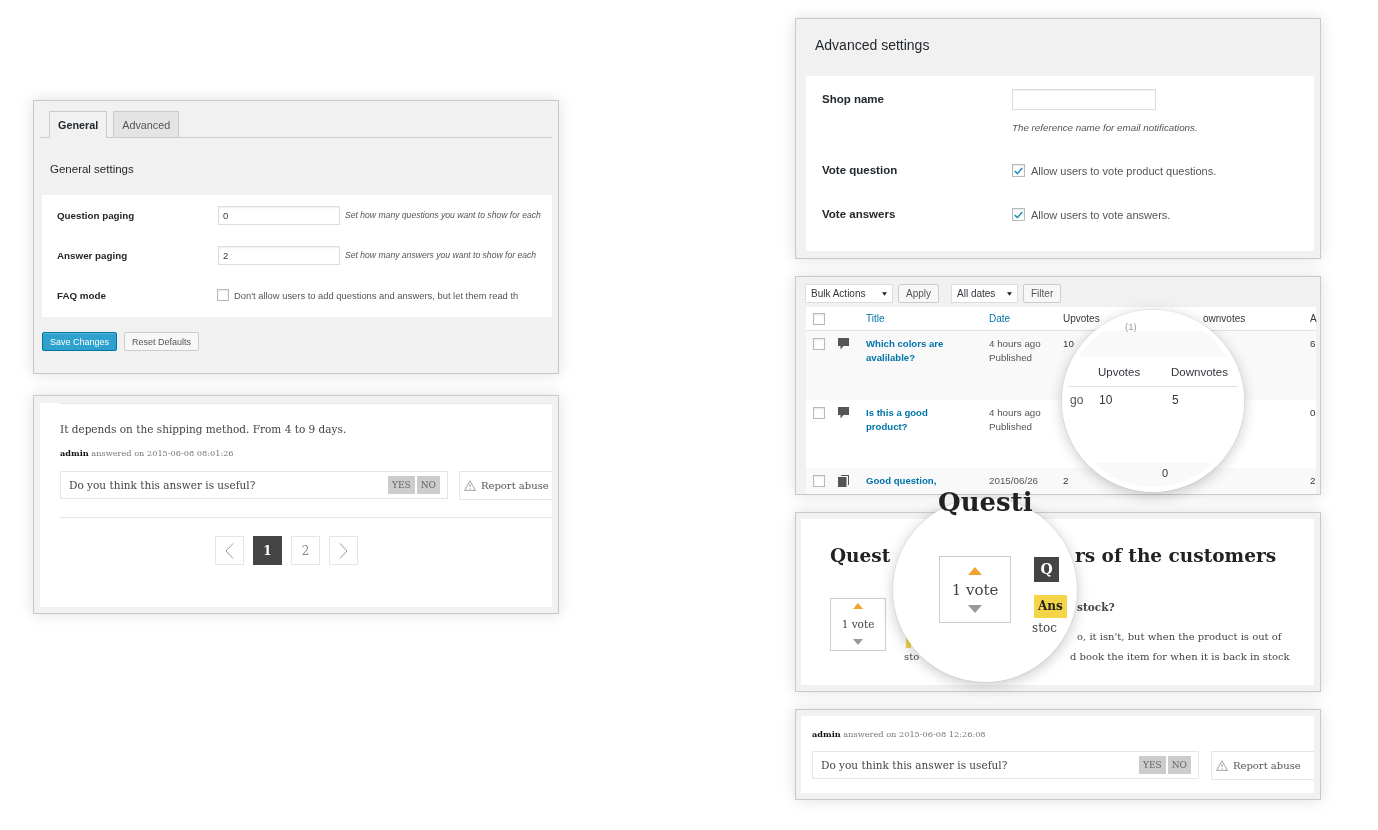 This screenshot has width=1378, height=830. Describe the element at coordinates (441, 255) in the screenshot. I see `field-description: Set how many answers you want to show for each` at that location.